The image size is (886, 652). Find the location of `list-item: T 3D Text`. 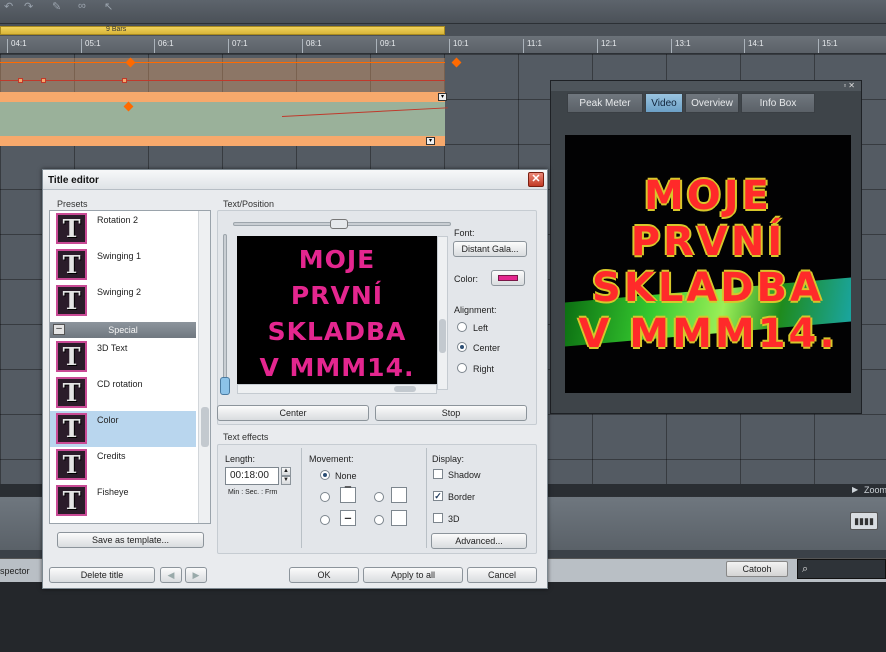

list-item: T 3D Text is located at coordinates (123, 357).